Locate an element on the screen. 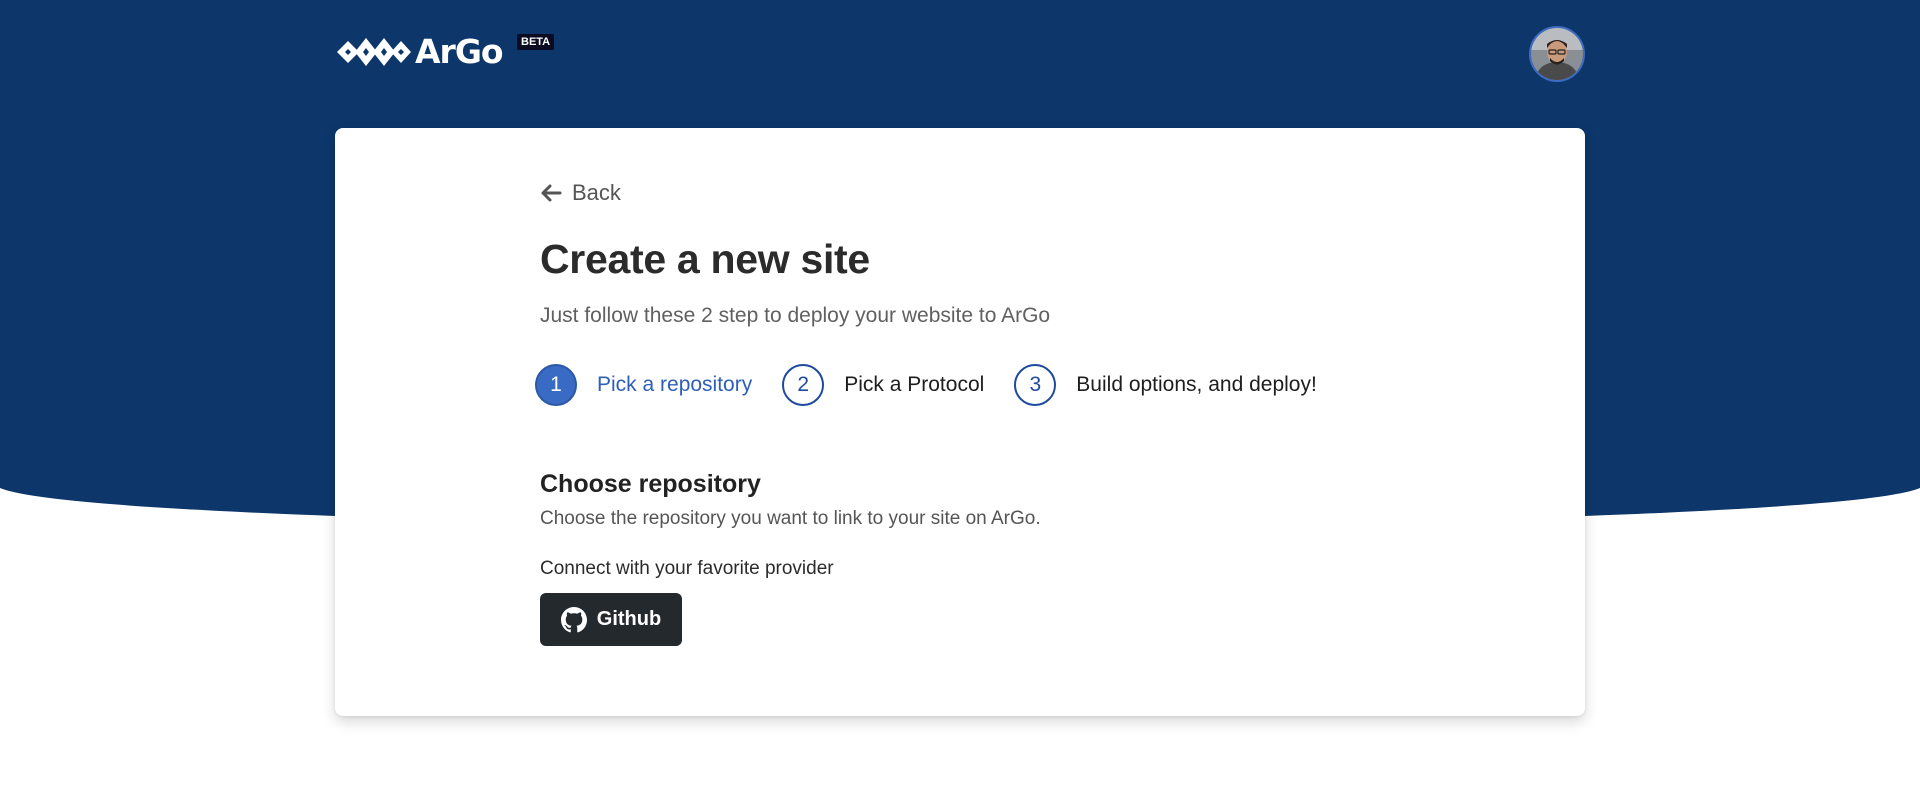 The width and height of the screenshot is (1920, 796). brand-name: ArGo is located at coordinates (459, 51).